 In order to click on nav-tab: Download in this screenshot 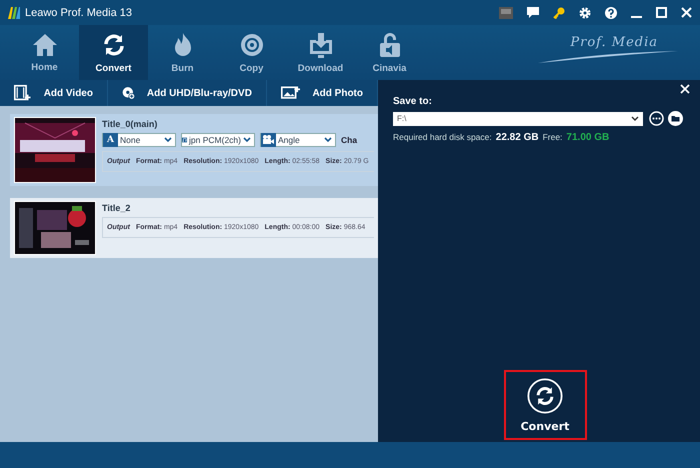, I will do `click(320, 52)`.